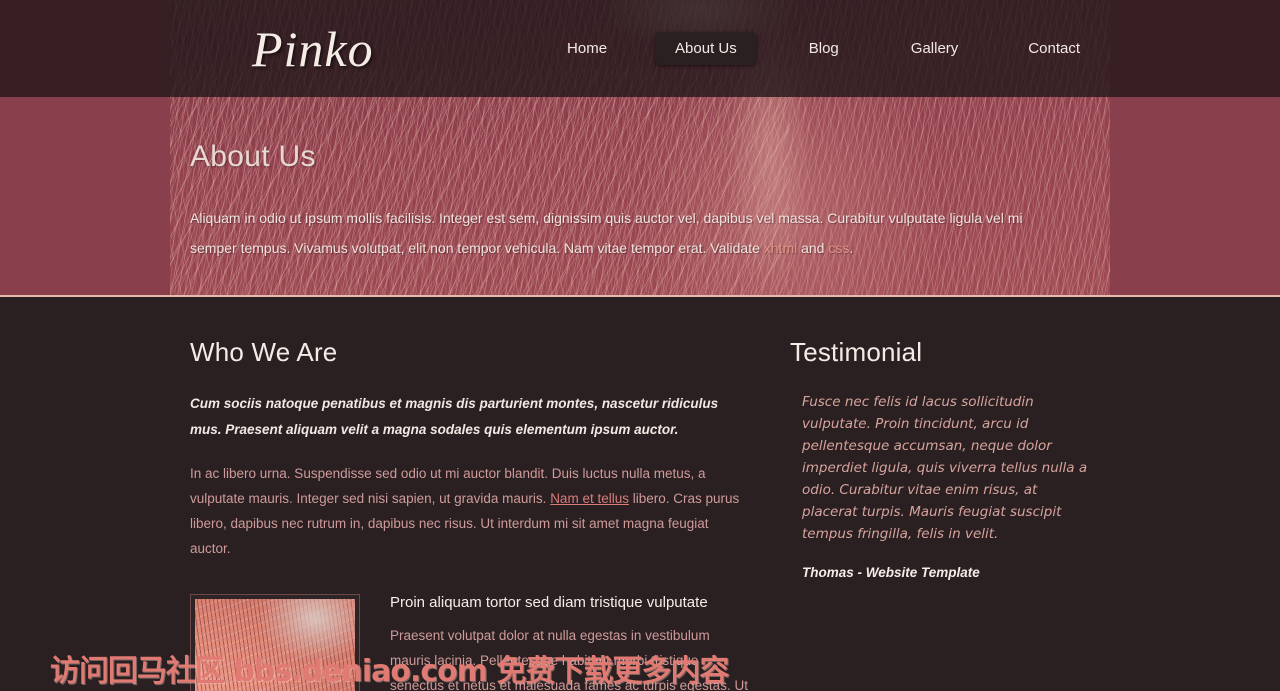 Image resolution: width=1280 pixels, height=691 pixels. Describe the element at coordinates (851, 248) in the screenshot. I see `hero-text-period: .` at that location.